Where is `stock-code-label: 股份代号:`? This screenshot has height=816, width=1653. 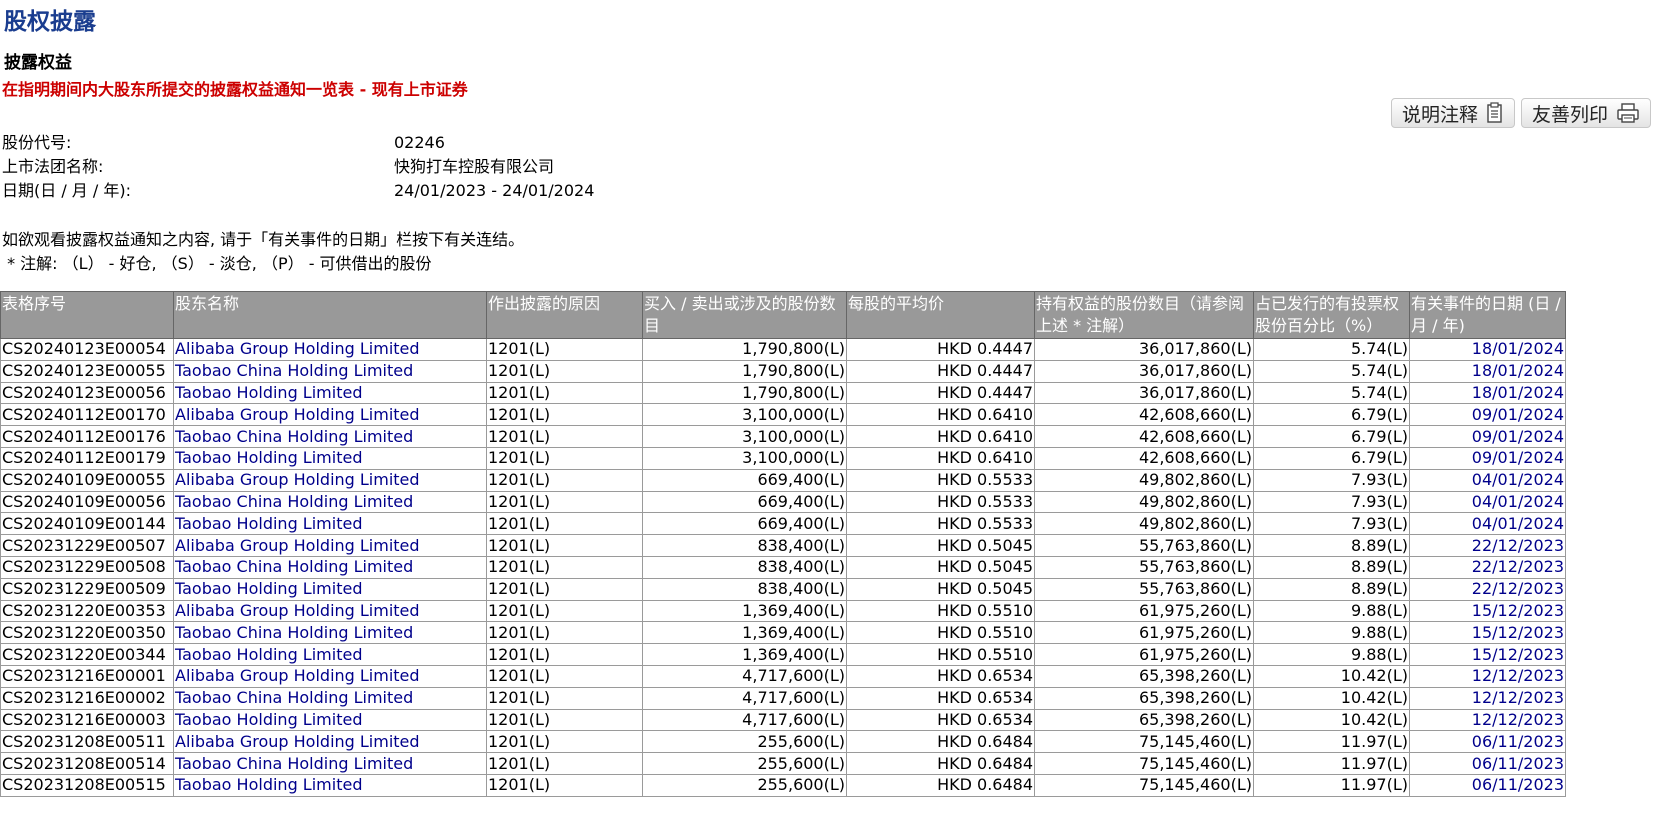
stock-code-label: 股份代号: is located at coordinates (37, 142).